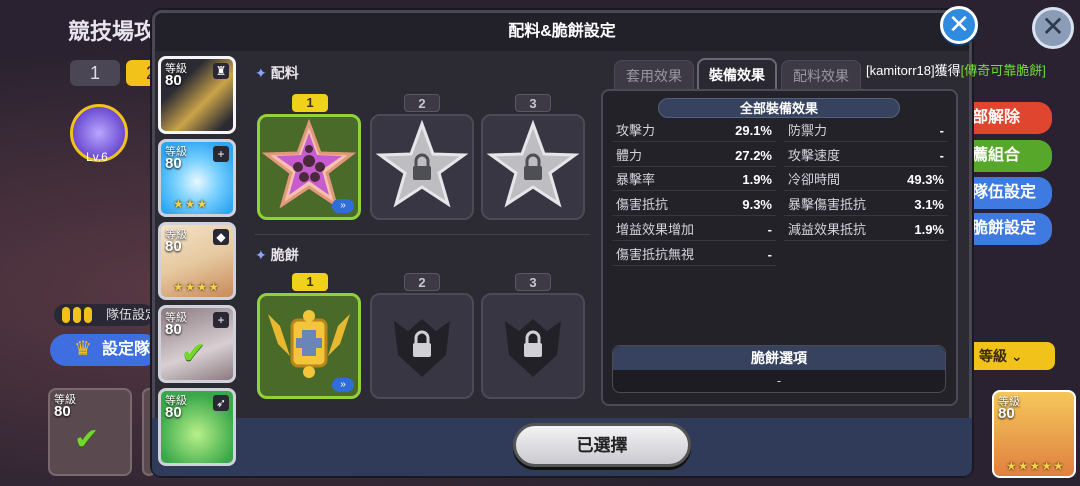  What do you see at coordinates (277, 255) in the screenshot?
I see `biscuit-title: ✦ 脆餅` at bounding box center [277, 255].